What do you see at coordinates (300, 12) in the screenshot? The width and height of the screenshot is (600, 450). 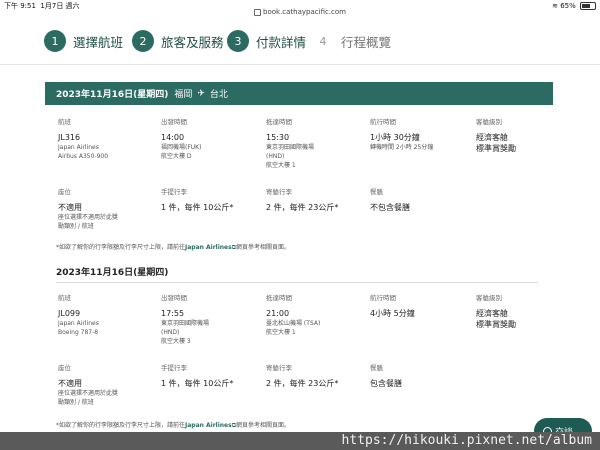 I see `url-bar: book.cathaypacific.com` at bounding box center [300, 12].